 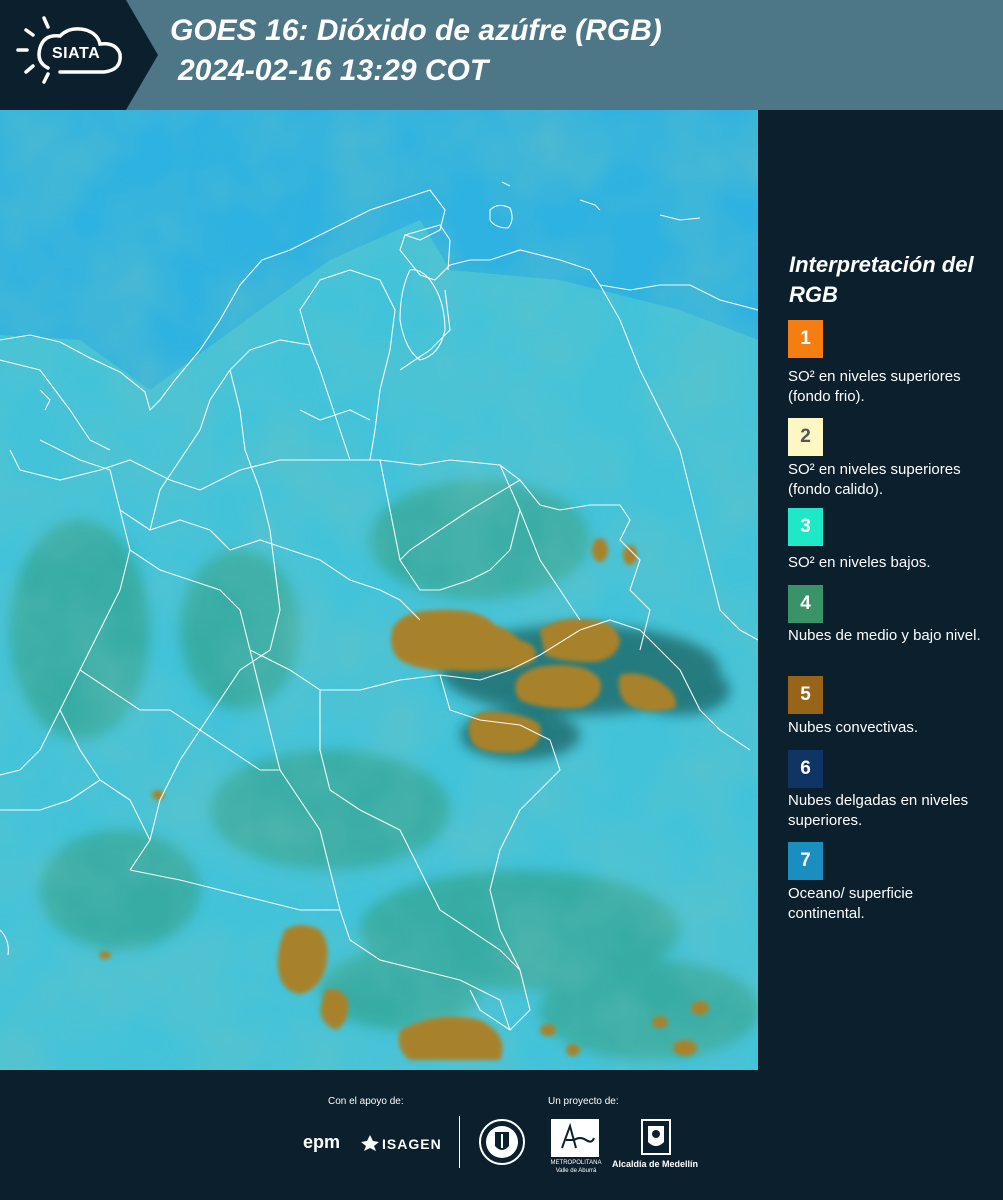 What do you see at coordinates (853, 727) in the screenshot?
I see `legend-label-5: Nubes convectivas.` at bounding box center [853, 727].